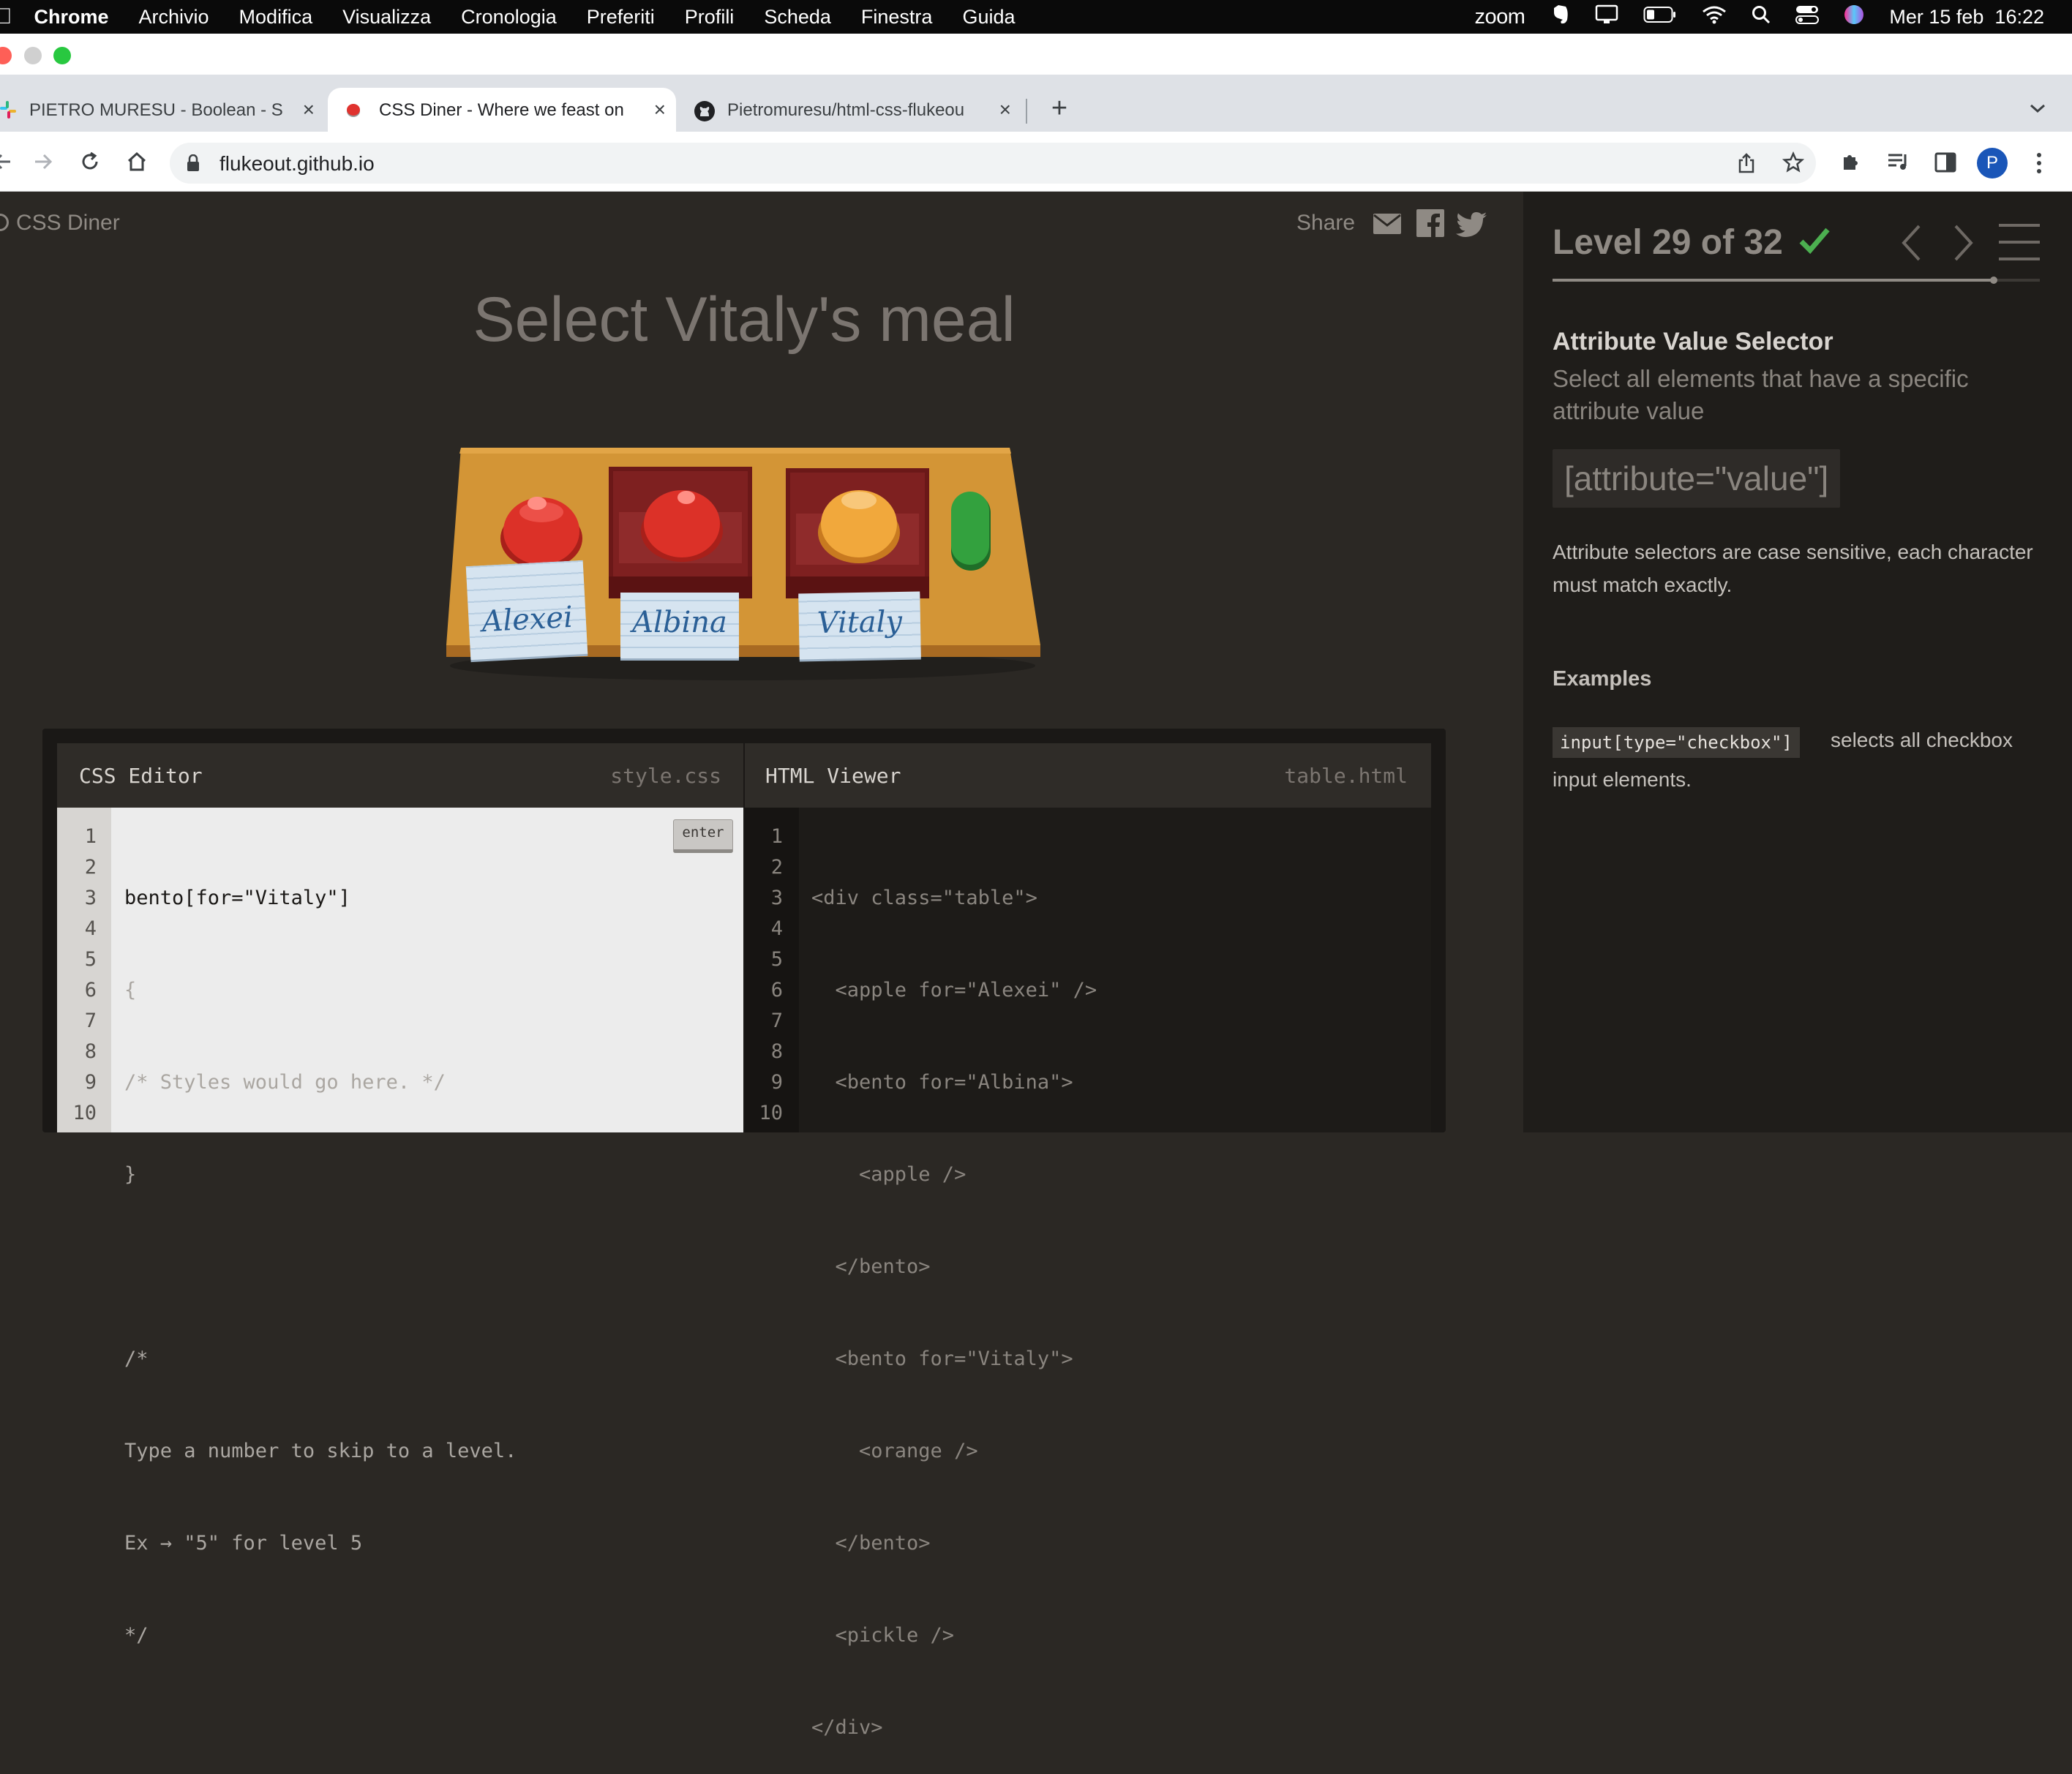 Image resolution: width=2072 pixels, height=1774 pixels. I want to click on address-bar, so click(993, 163).